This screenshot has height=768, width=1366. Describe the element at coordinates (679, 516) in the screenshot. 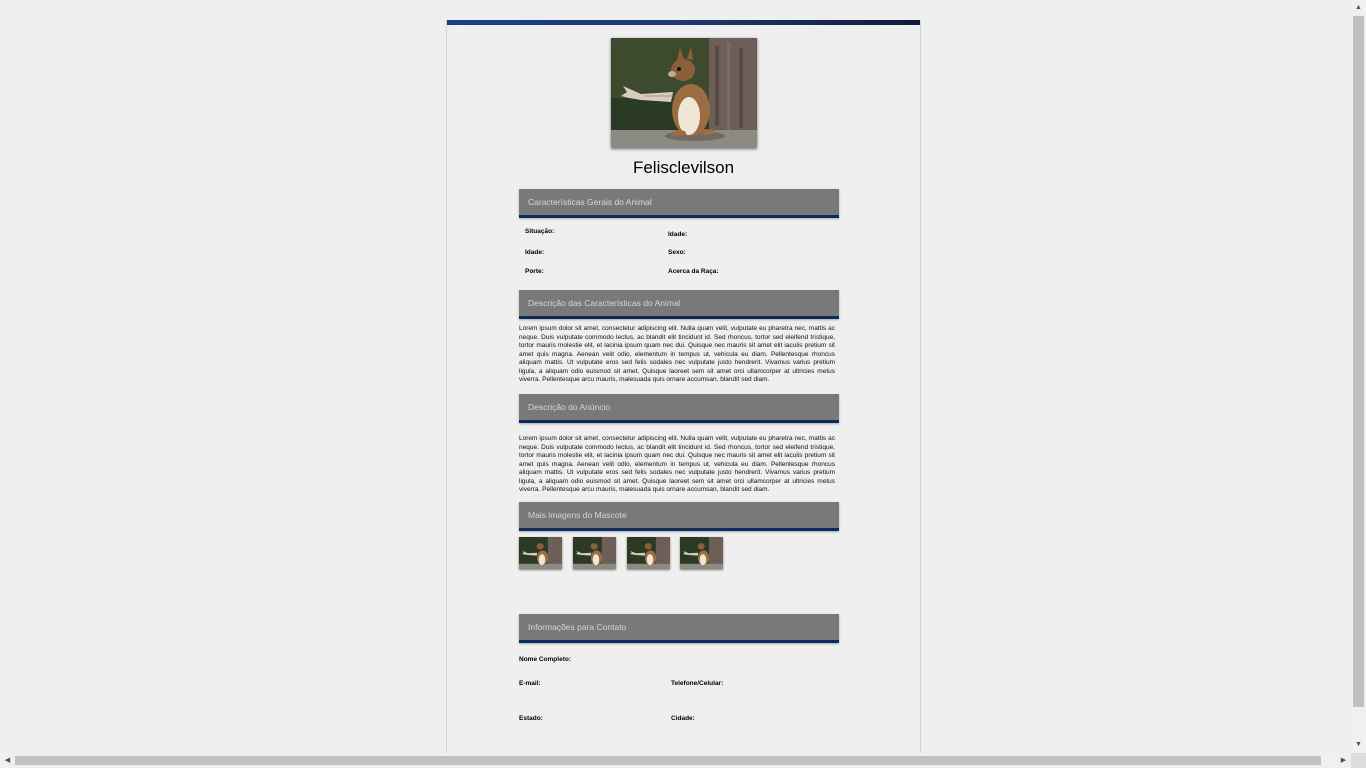

I see `section-header-gallery: Mais imagens do Mascote` at that location.